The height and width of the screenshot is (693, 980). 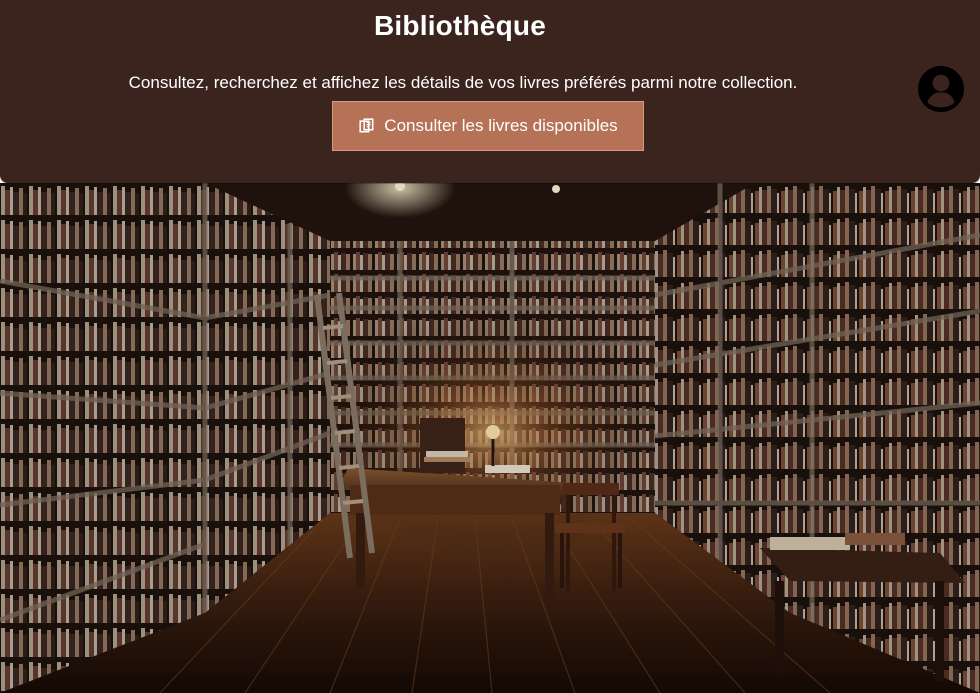 What do you see at coordinates (941, 89) in the screenshot?
I see `user-profile-icon` at bounding box center [941, 89].